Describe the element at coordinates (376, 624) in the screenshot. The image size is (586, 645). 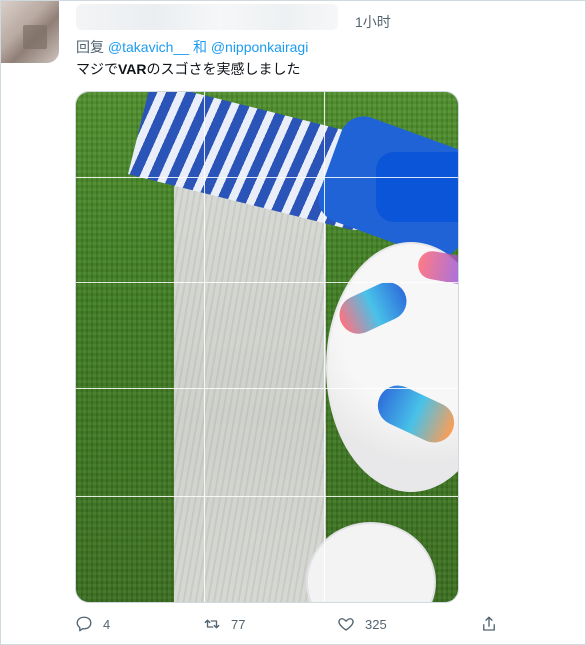
I see `like-count: 325` at that location.